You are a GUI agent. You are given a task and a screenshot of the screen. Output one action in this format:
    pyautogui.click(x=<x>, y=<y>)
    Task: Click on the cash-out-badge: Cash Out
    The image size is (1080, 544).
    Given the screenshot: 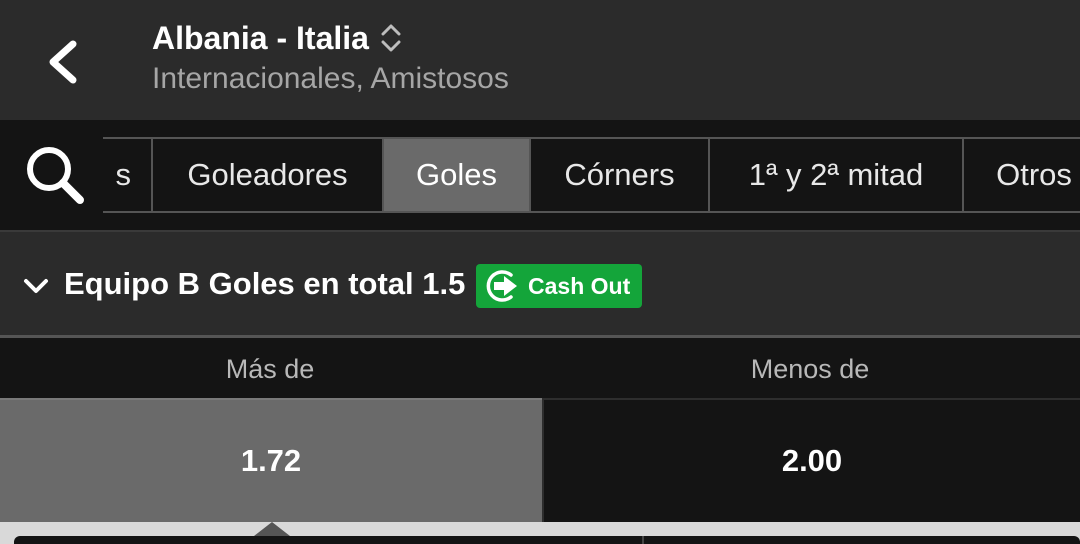 What is the action you would take?
    pyautogui.click(x=559, y=286)
    